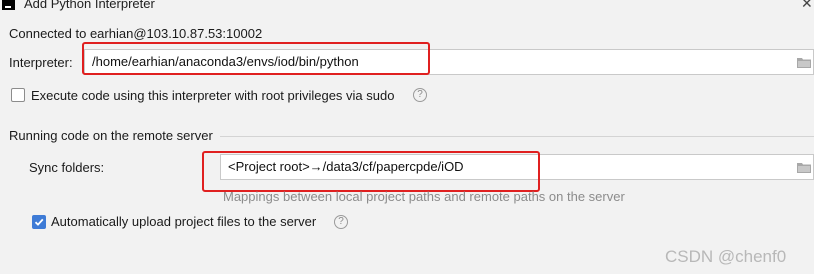 The width and height of the screenshot is (814, 274). Describe the element at coordinates (39, 222) in the screenshot. I see `auto-upload-checkbox` at that location.